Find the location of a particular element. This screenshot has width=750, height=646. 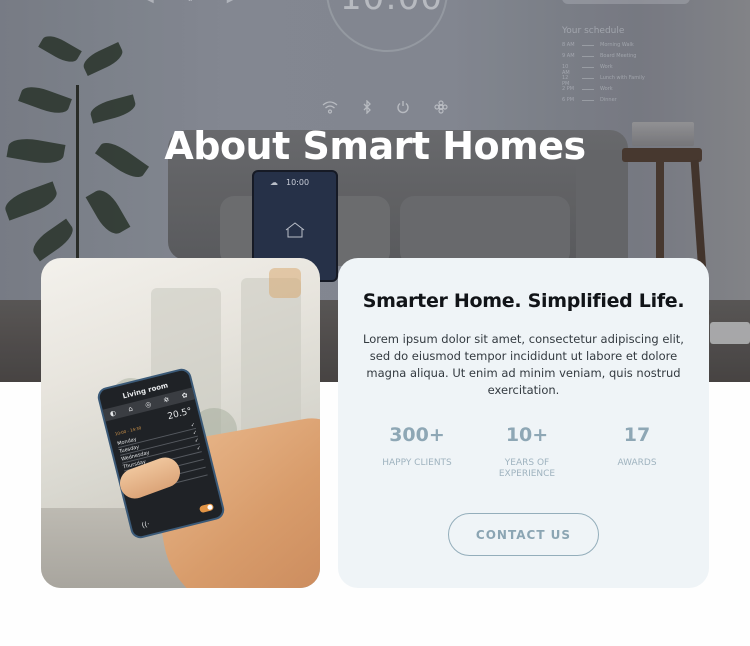

stat-value: 10+ is located at coordinates (527, 435).